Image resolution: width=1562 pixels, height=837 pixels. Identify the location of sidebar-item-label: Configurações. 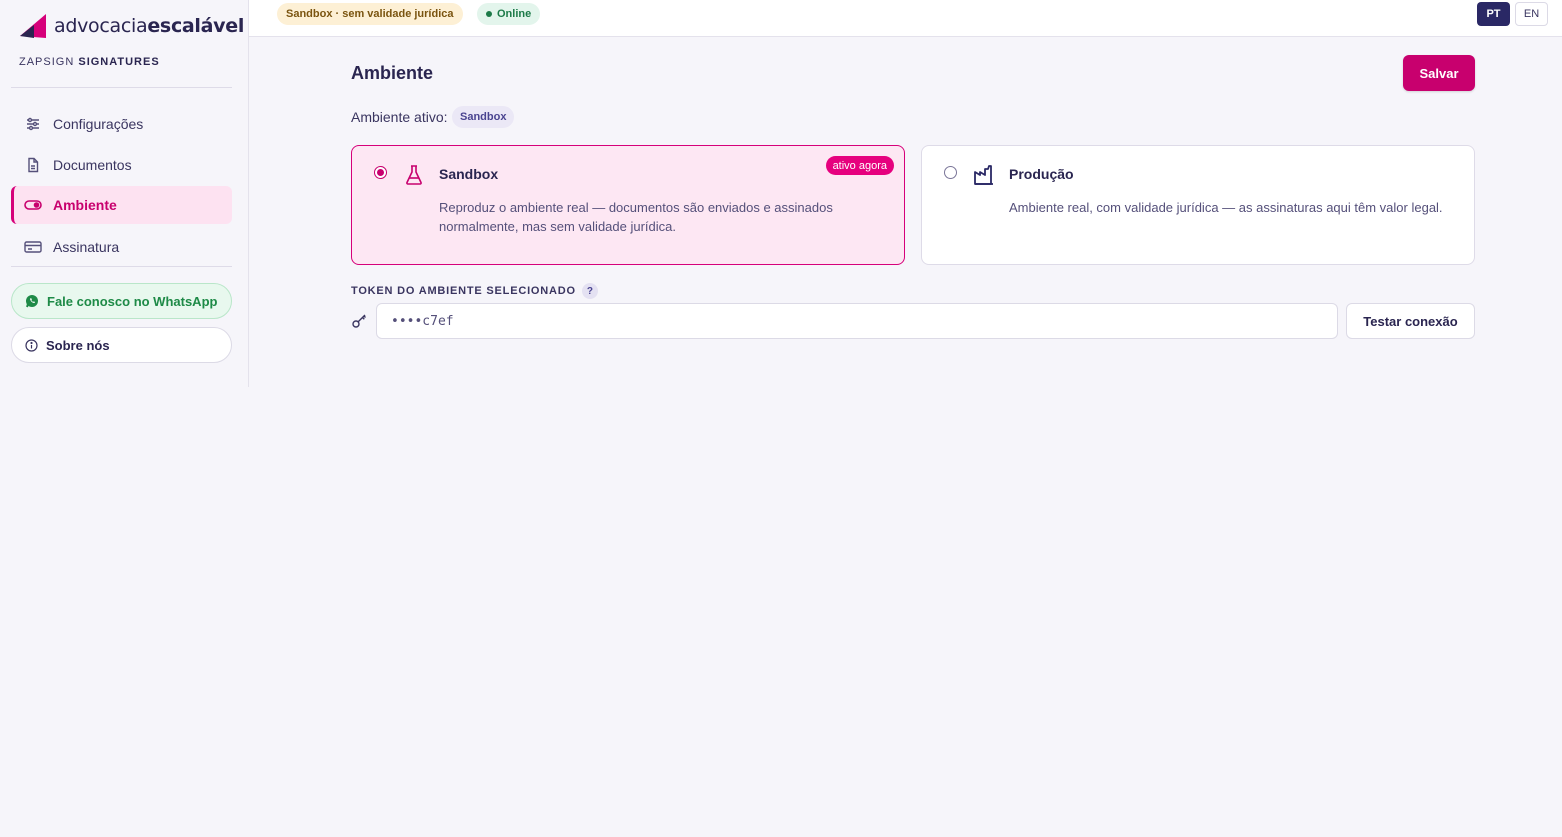
(98, 124).